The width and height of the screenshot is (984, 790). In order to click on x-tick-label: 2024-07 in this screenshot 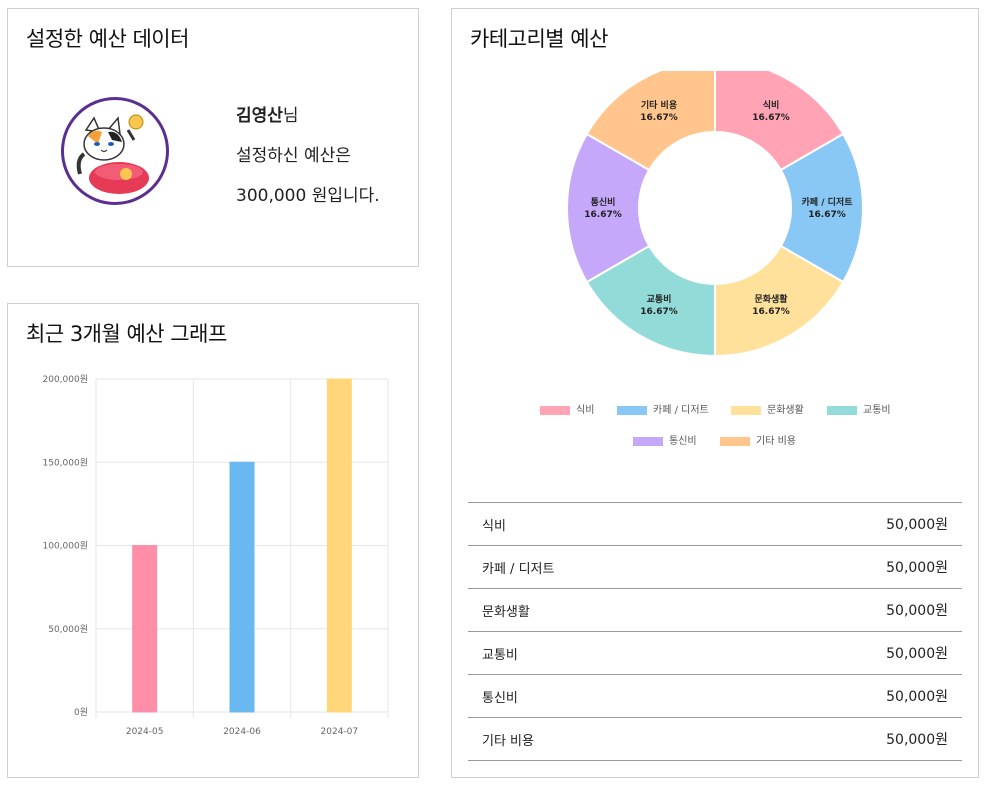, I will do `click(340, 732)`.